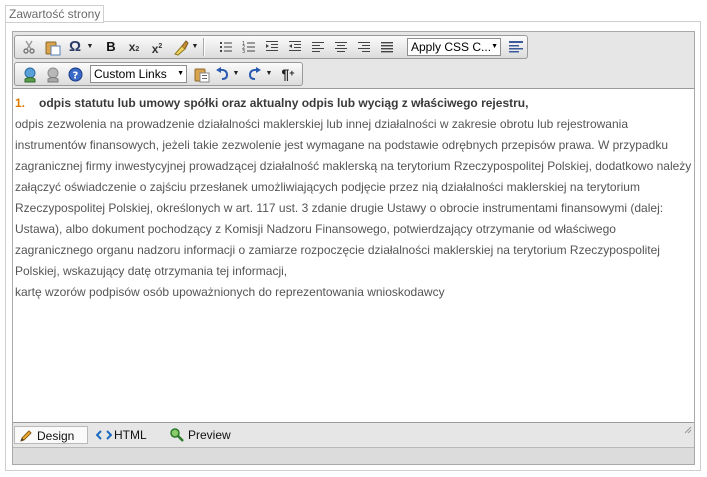 Image resolution: width=707 pixels, height=477 pixels. Describe the element at coordinates (341, 47) in the screenshot. I see `align-center-icon` at that location.